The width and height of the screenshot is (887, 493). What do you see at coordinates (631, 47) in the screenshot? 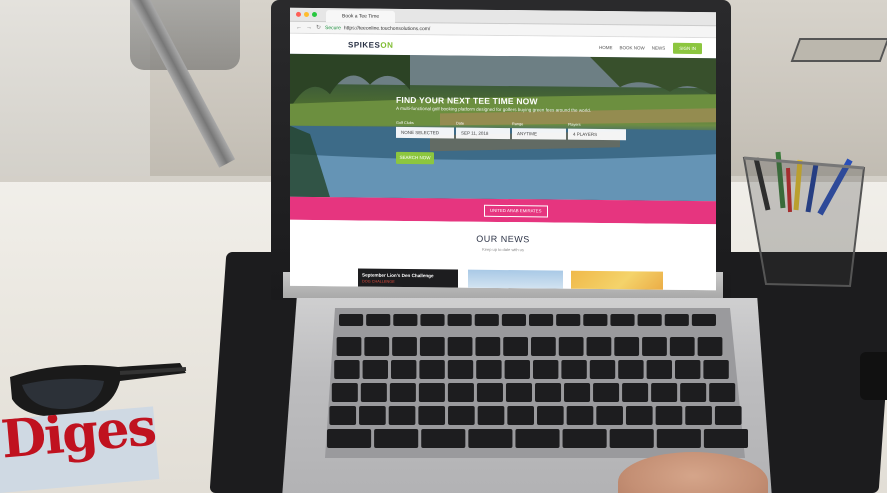
I see `nav-book-now: BOOK NOW` at bounding box center [631, 47].